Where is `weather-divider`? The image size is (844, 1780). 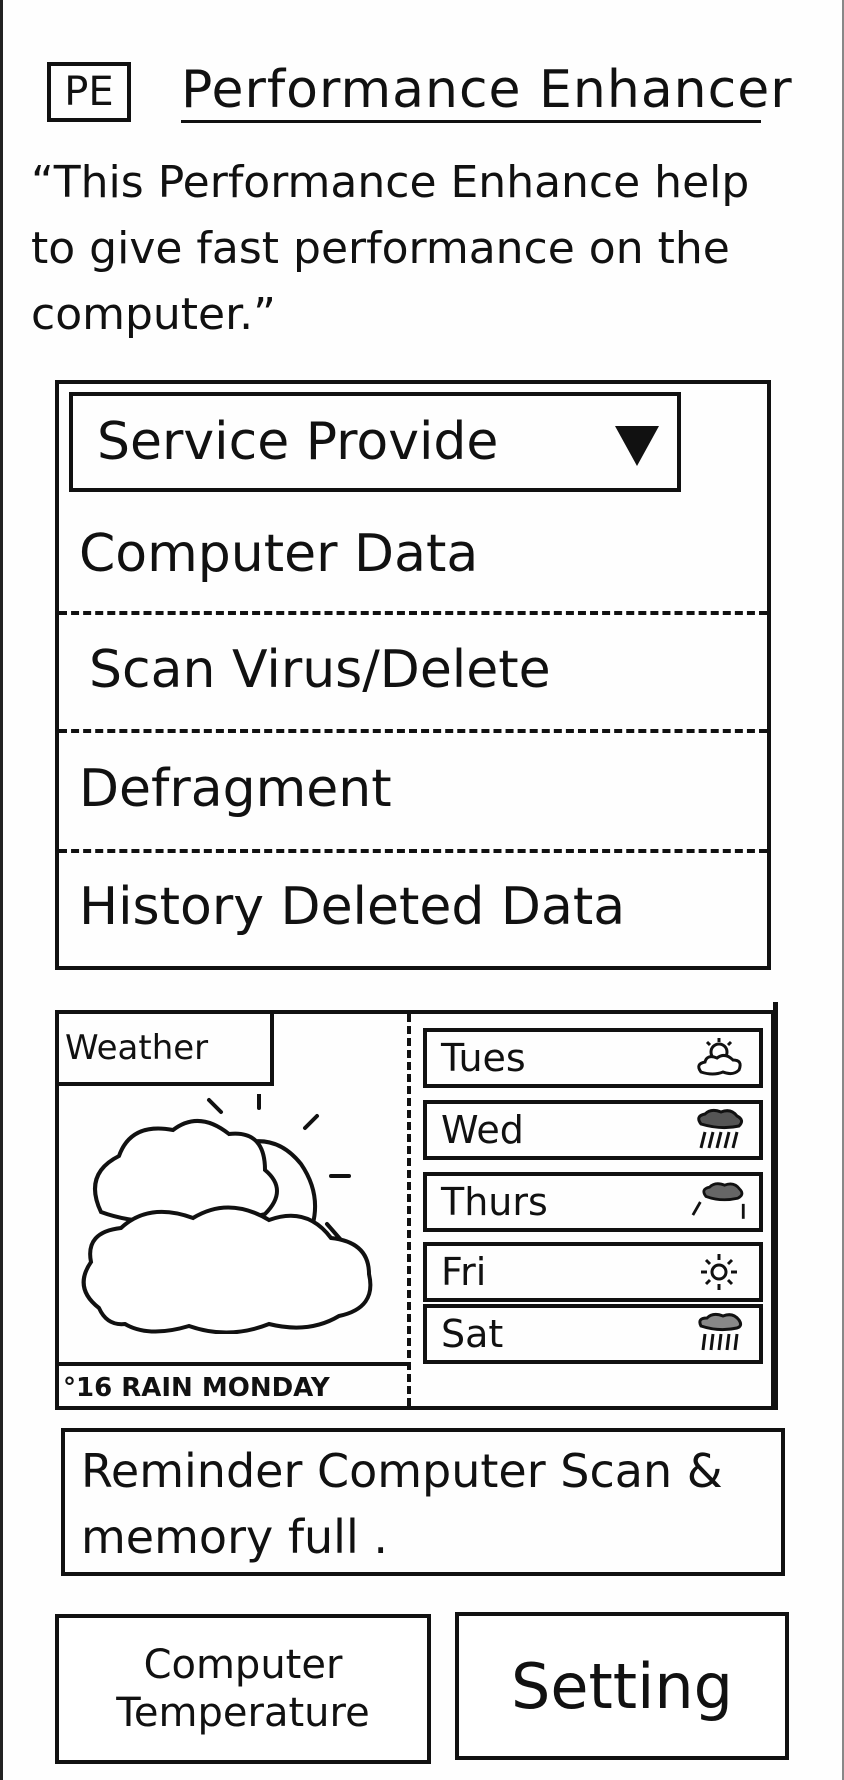 weather-divider is located at coordinates (409, 1210).